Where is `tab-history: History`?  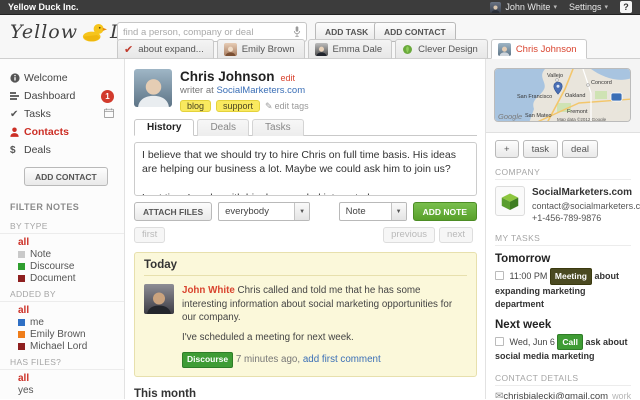 tab-history: History is located at coordinates (164, 127).